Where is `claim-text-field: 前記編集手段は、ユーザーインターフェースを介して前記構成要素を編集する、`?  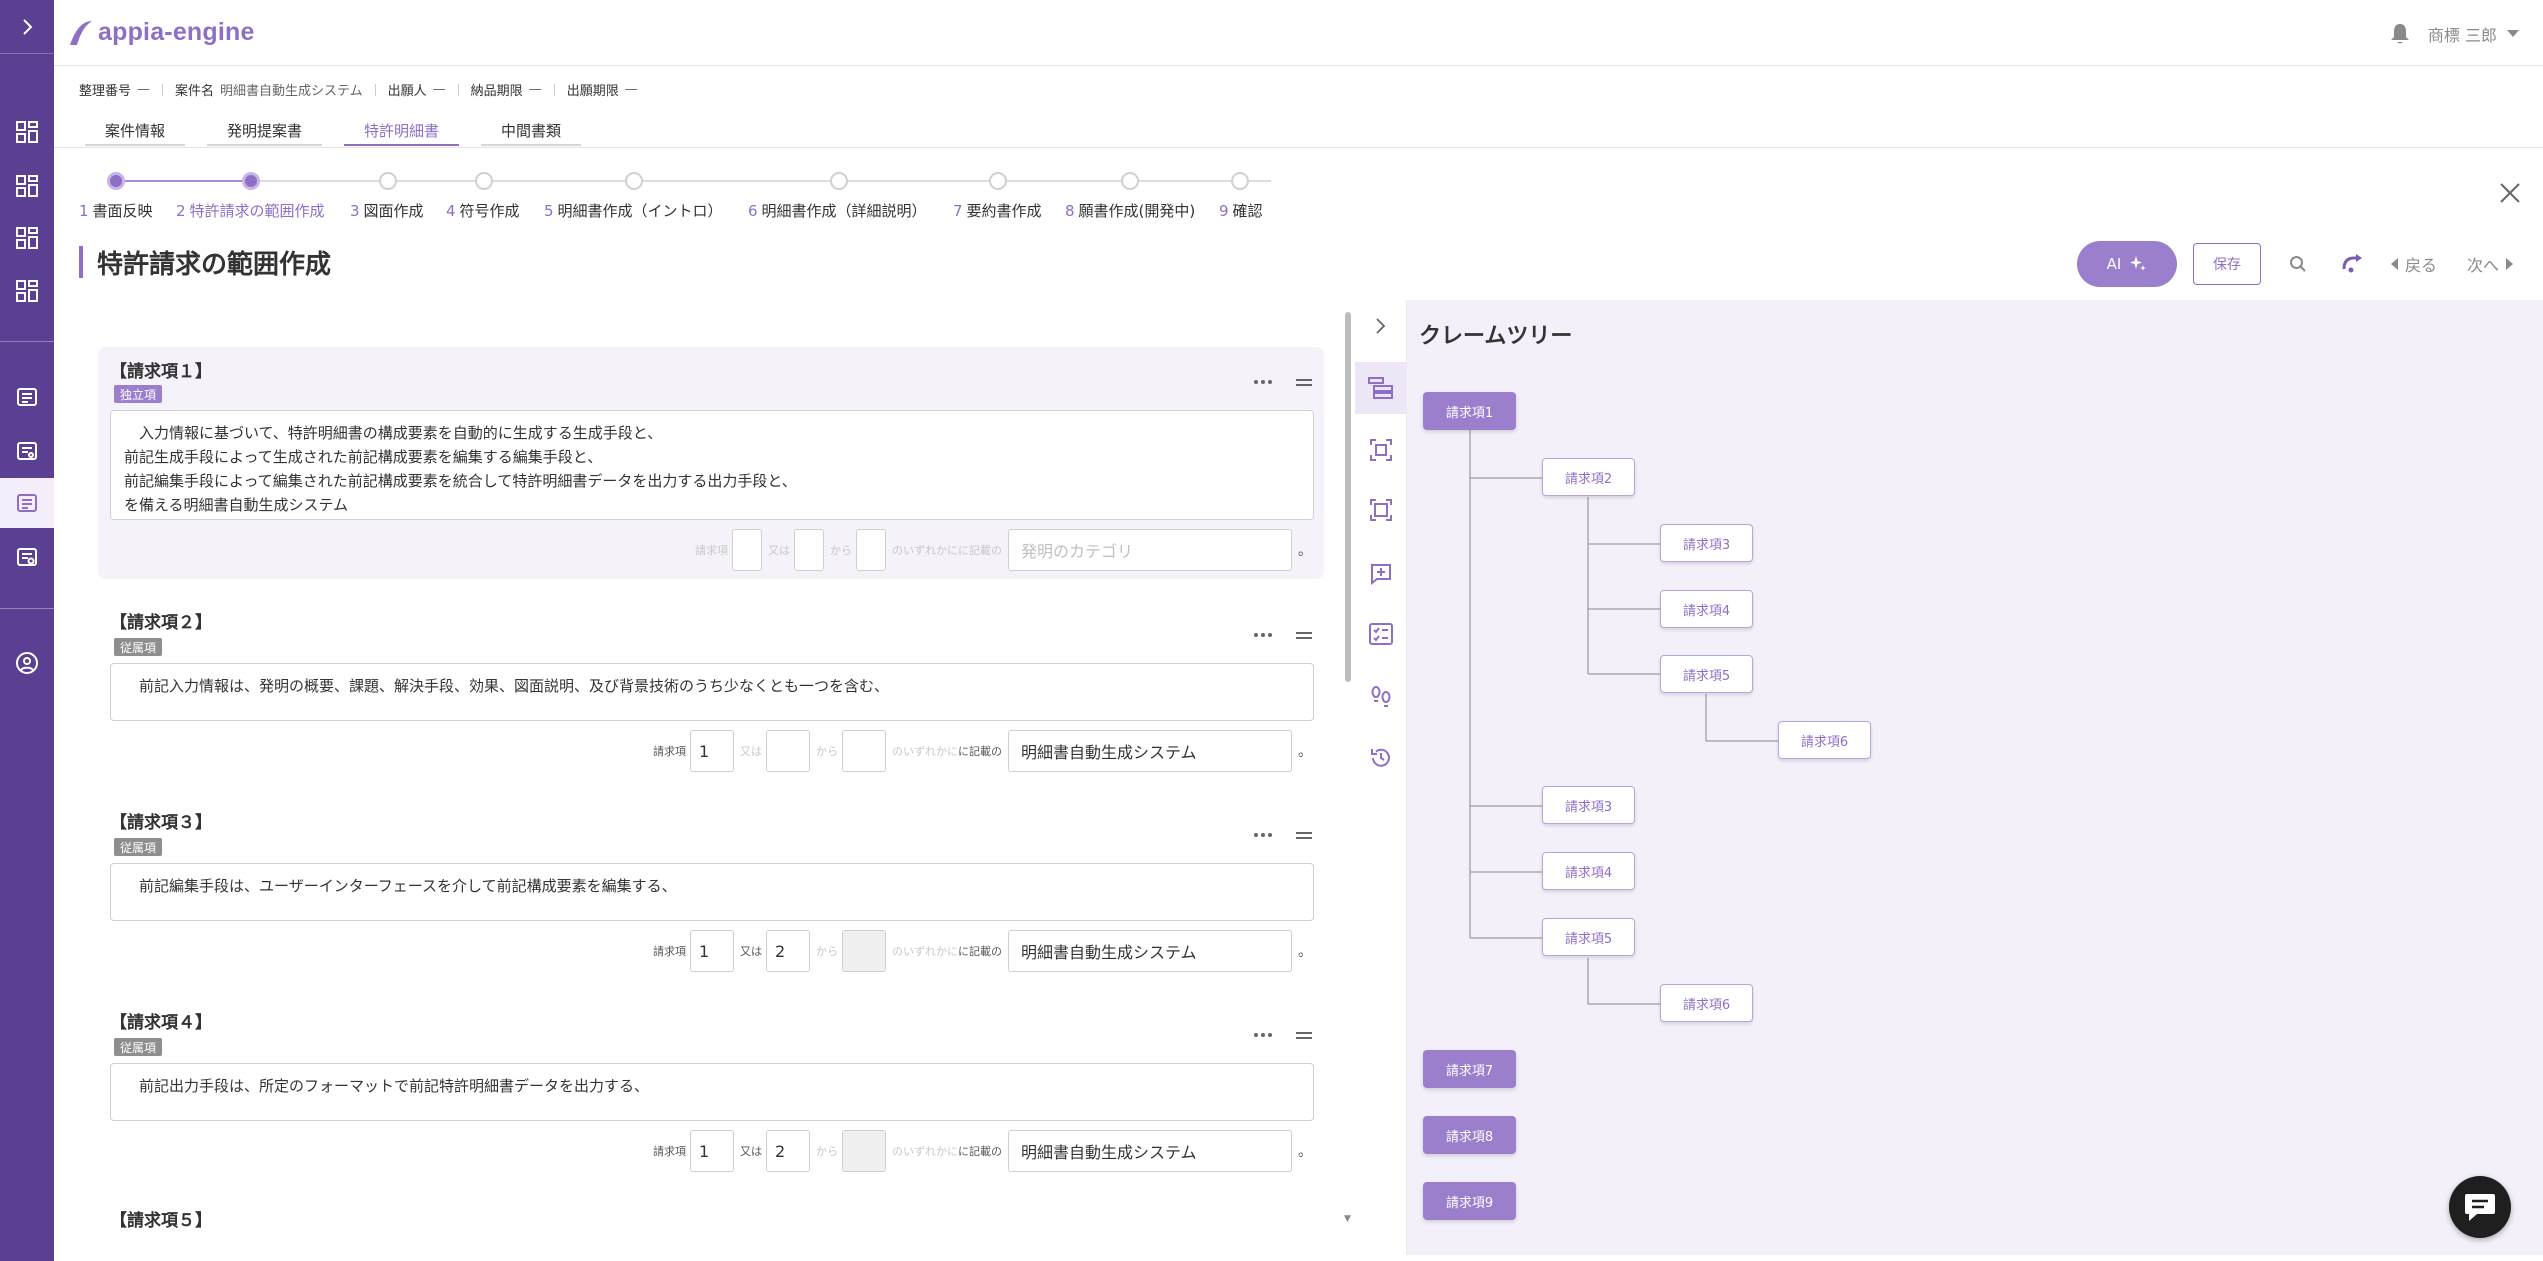
claim-text-field: 前記編集手段は、ユーザーインターフェースを介して前記構成要素を編集する、 is located at coordinates (712, 892).